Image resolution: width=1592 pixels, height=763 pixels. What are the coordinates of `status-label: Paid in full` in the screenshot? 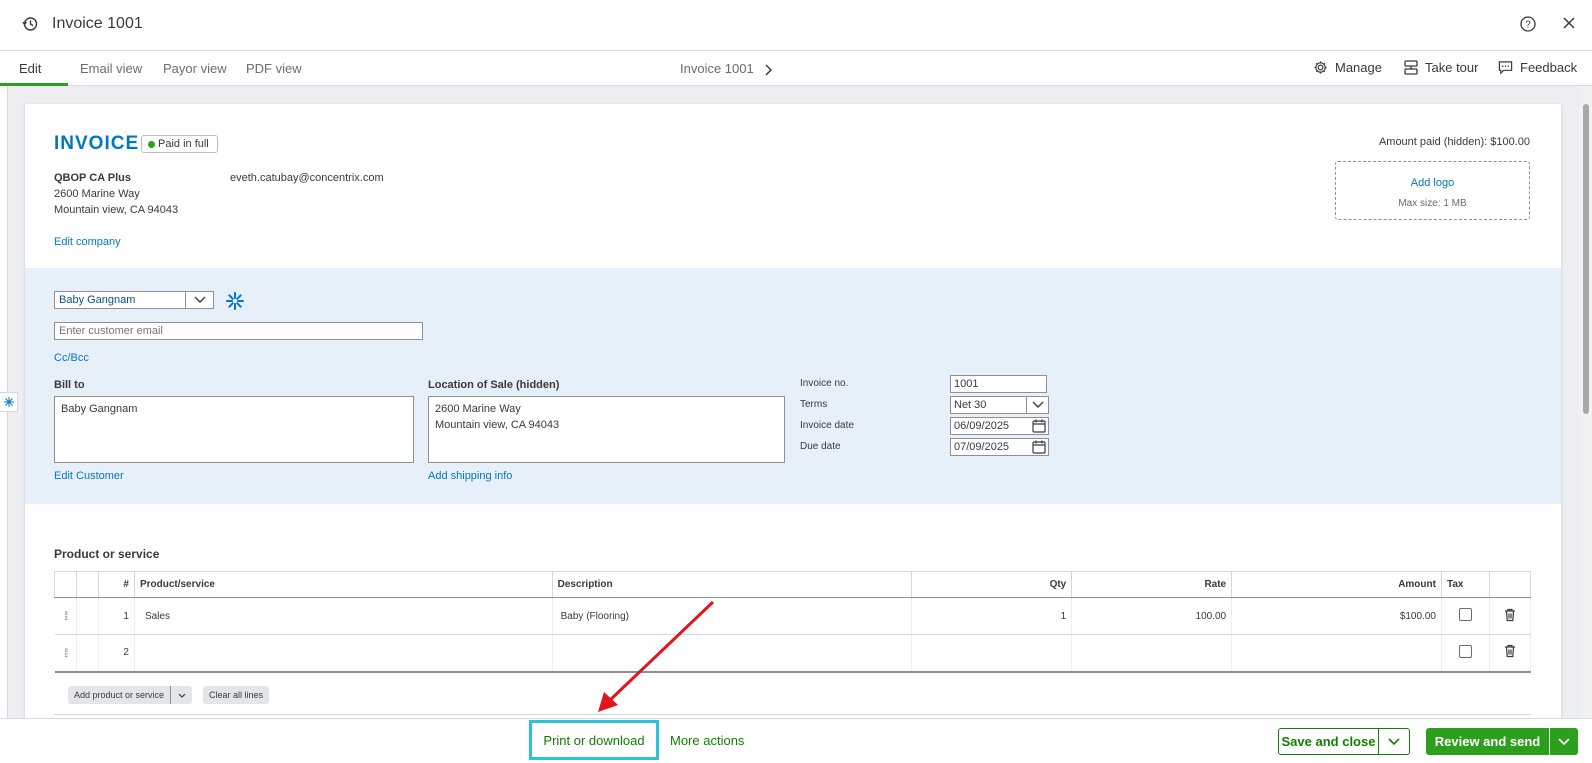 It's located at (183, 144).